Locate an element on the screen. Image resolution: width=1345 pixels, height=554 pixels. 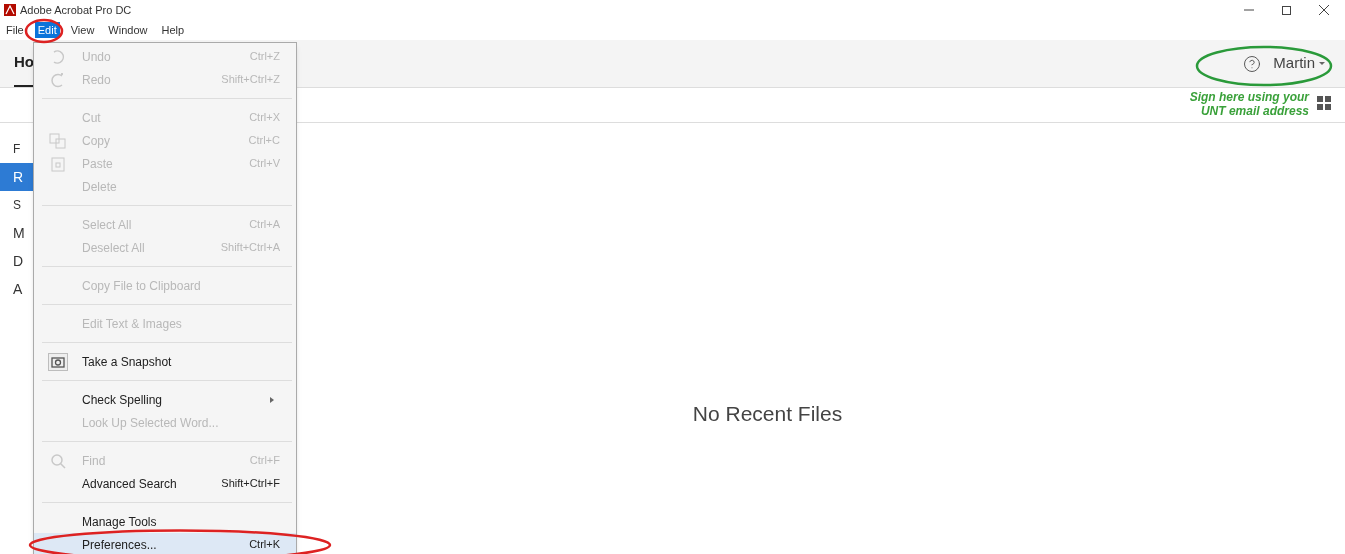
sidebar-item: M is located at coordinates (16, 233).